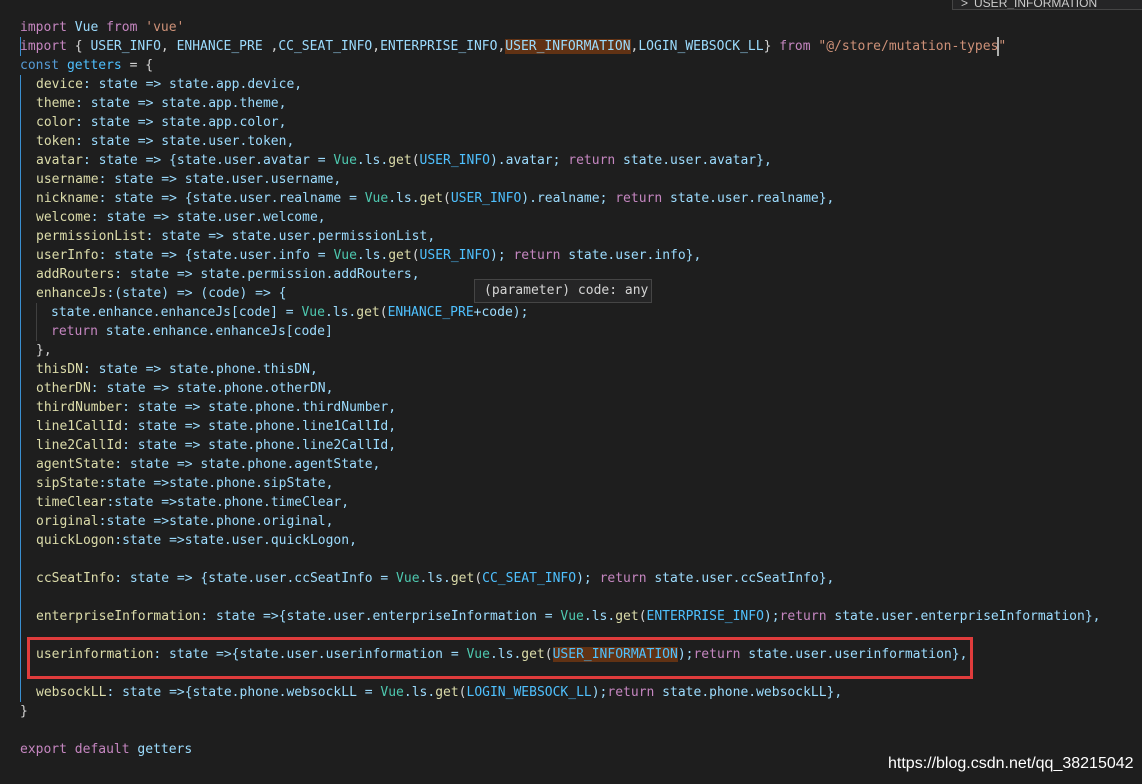 This screenshot has width=1142, height=784. Describe the element at coordinates (1035, 4) in the screenshot. I see `find-input: USER_INFORMATION` at that location.